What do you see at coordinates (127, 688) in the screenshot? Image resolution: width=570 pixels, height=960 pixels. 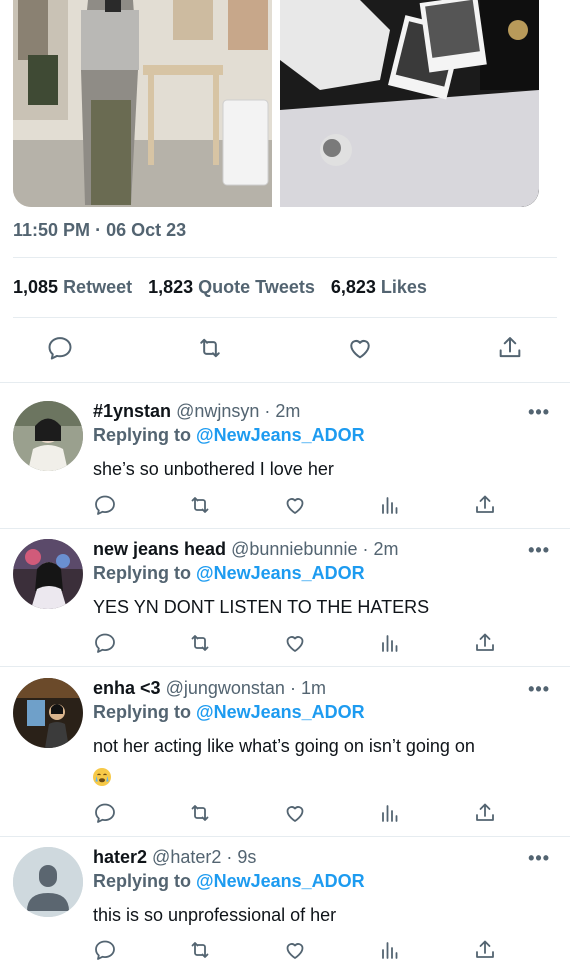 I see `reply-display-name: enha <3` at bounding box center [127, 688].